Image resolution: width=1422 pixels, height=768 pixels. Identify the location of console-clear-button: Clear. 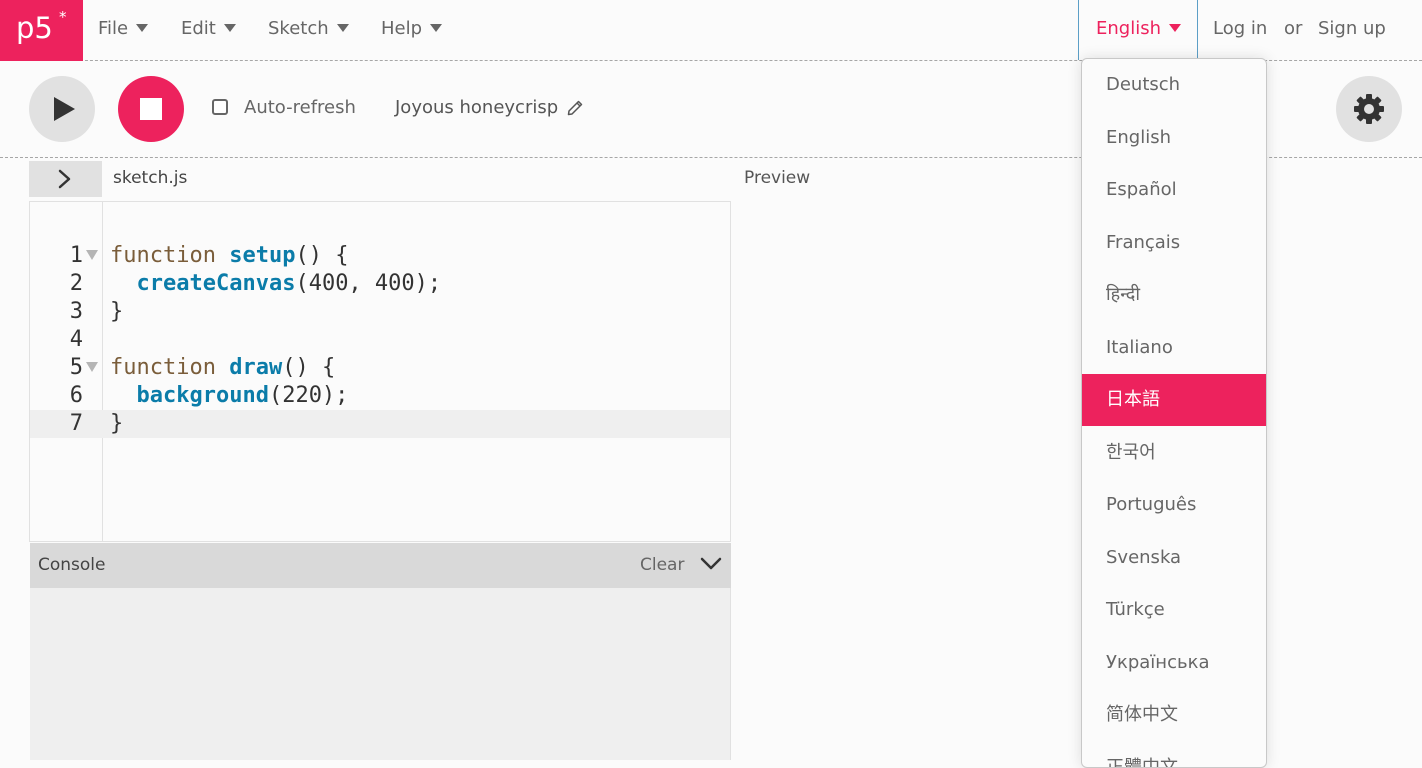
(662, 565).